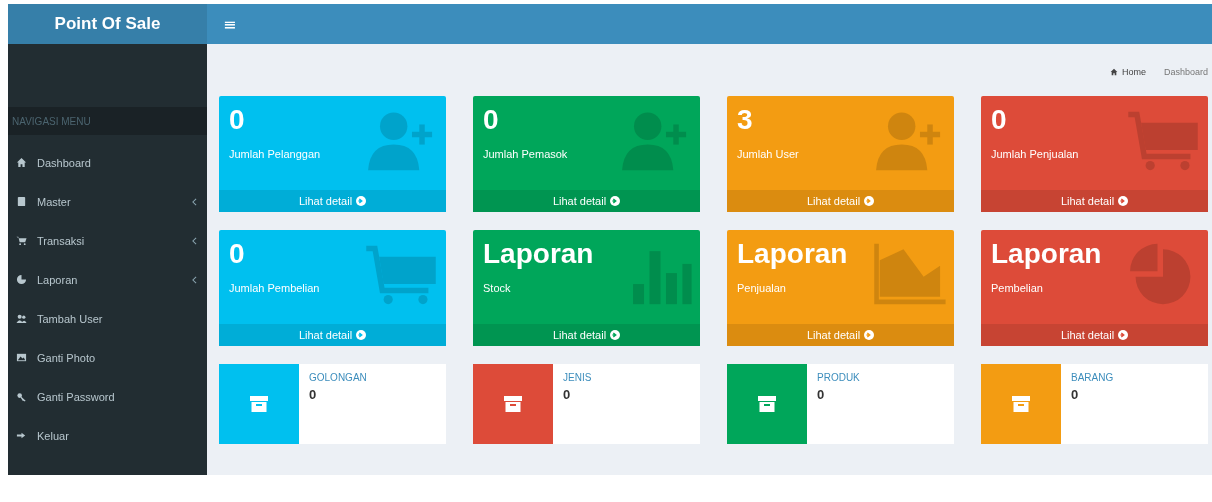 The image size is (1212, 502). What do you see at coordinates (21, 279) in the screenshot?
I see `pie-chart-icon` at bounding box center [21, 279].